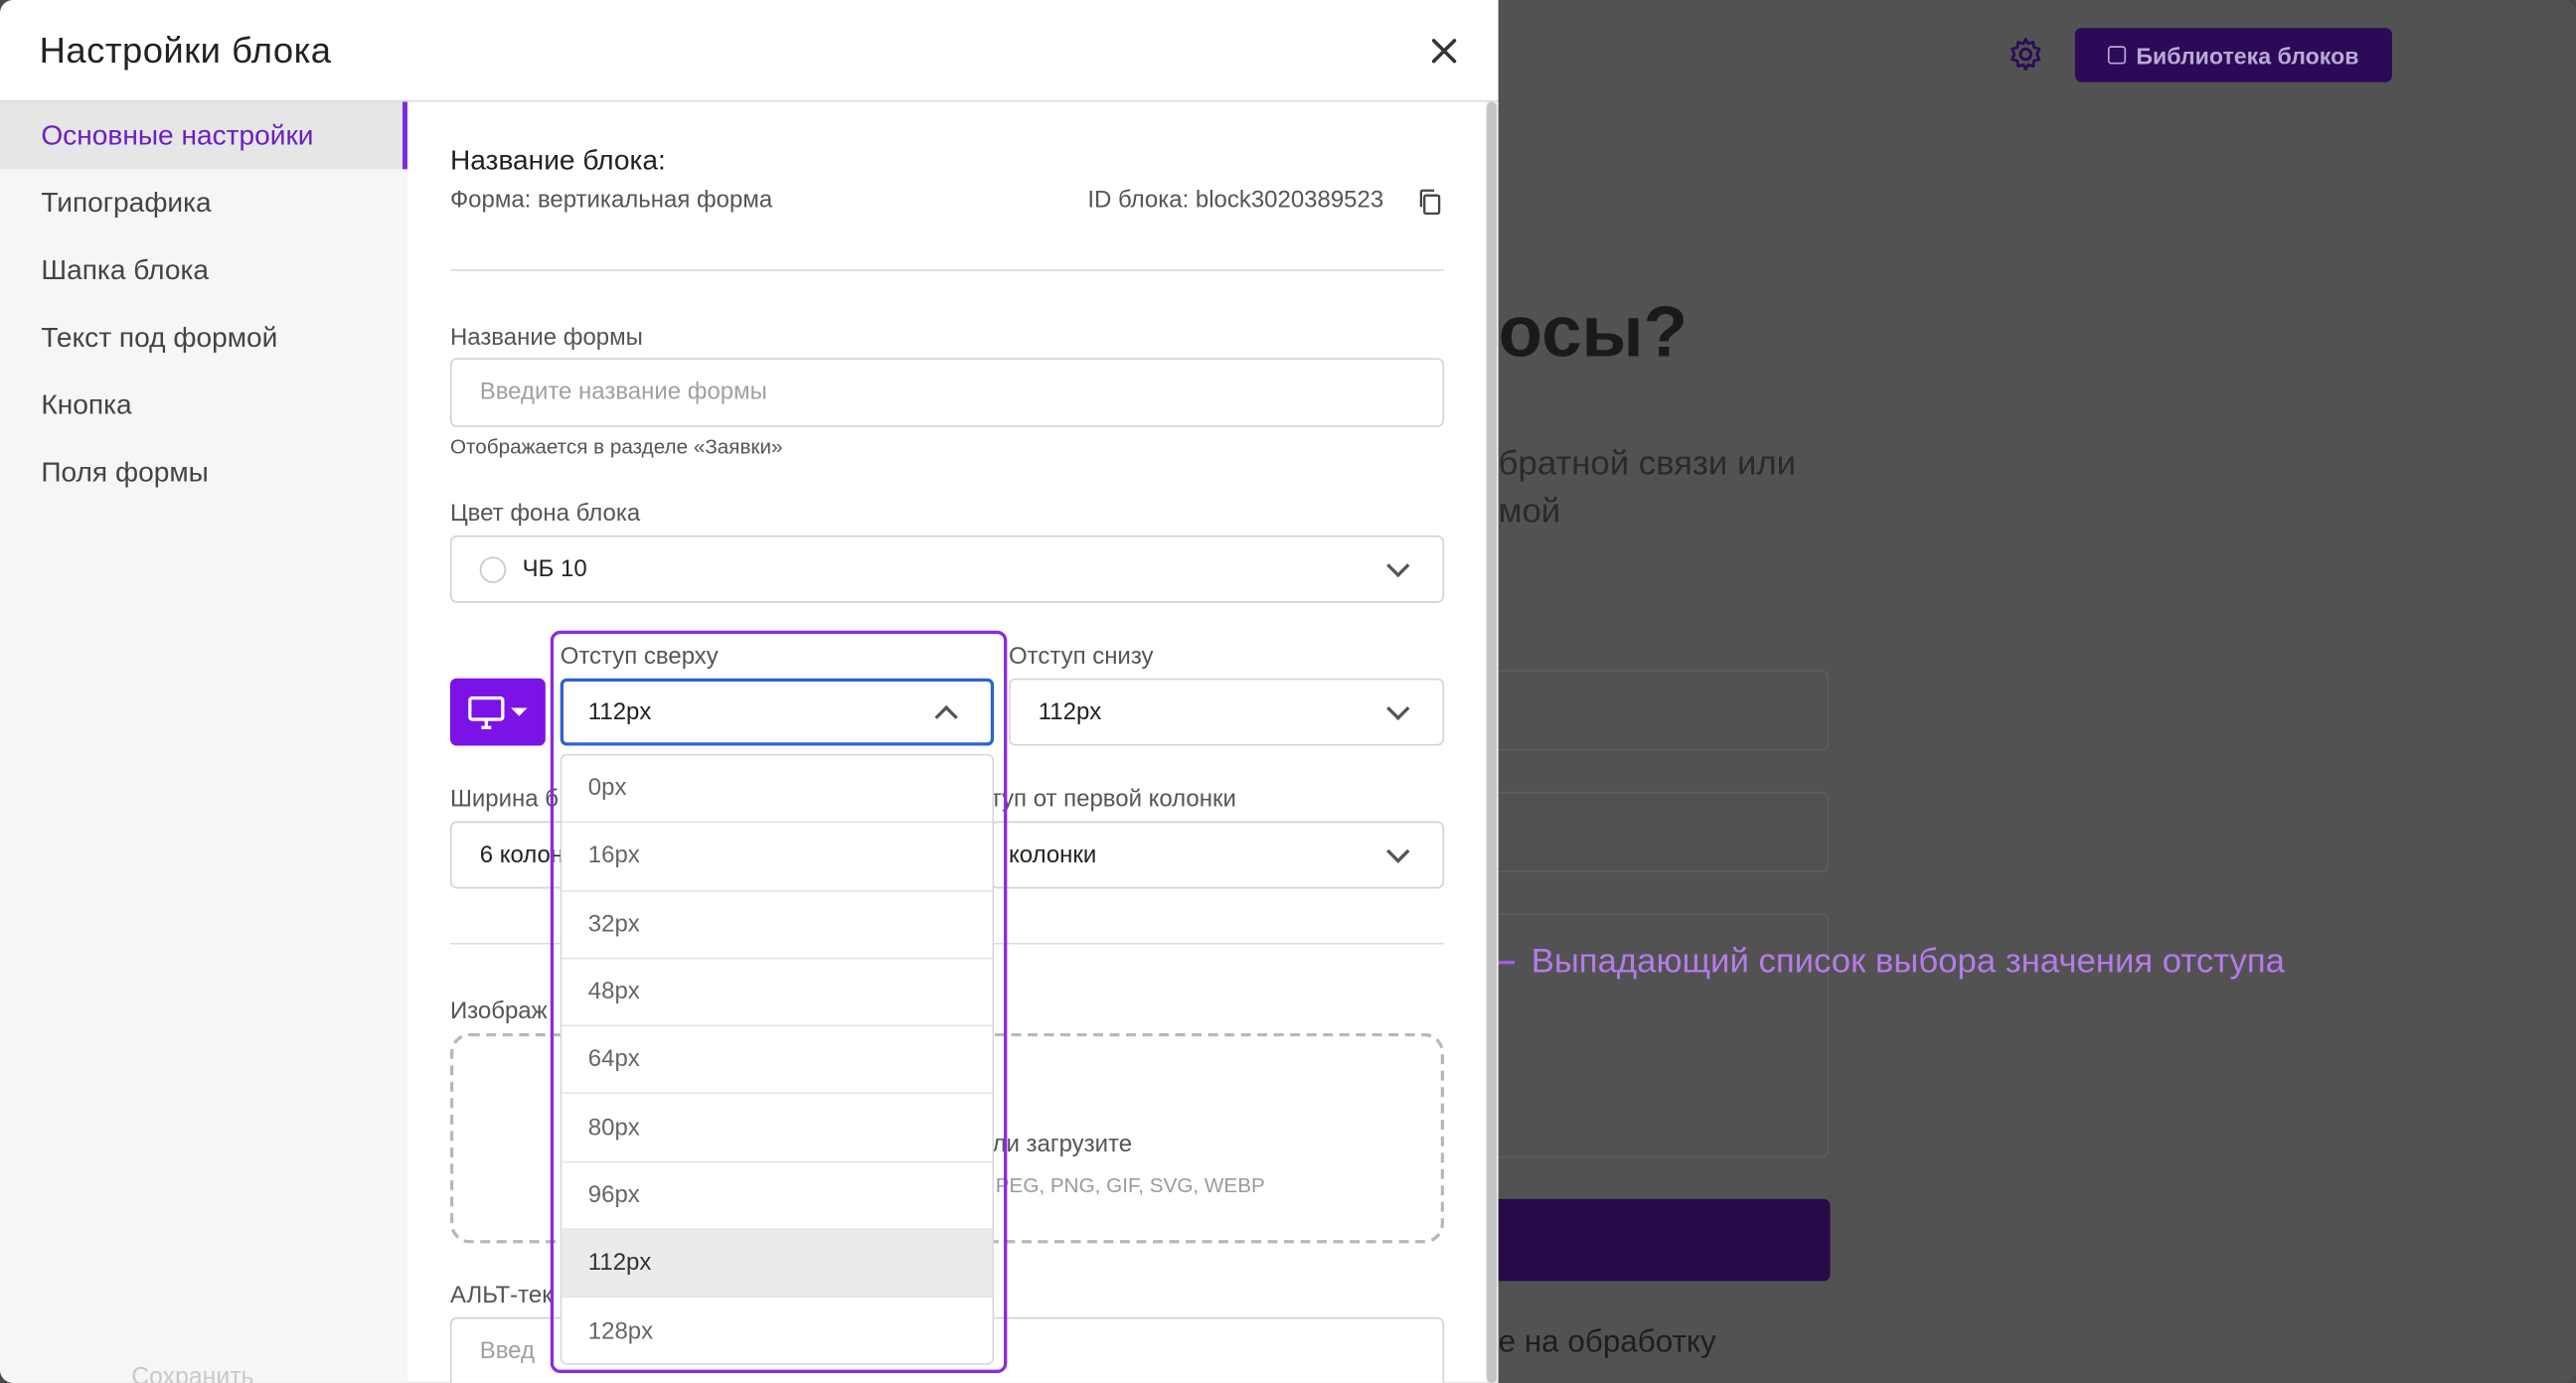 Image resolution: width=2576 pixels, height=1383 pixels. Describe the element at coordinates (777, 1129) in the screenshot. I see `dropdown-option: 80px` at that location.